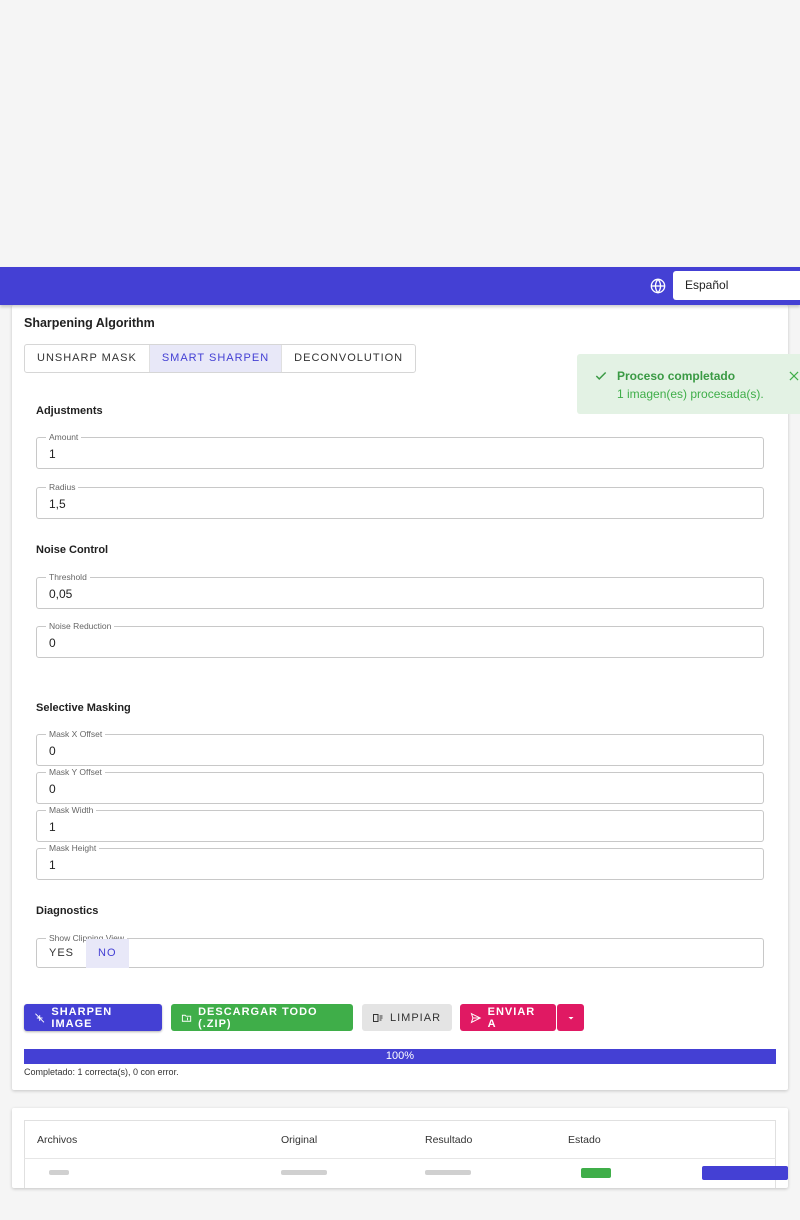  I want to click on clear-button: LIMPIAR, so click(407, 1017).